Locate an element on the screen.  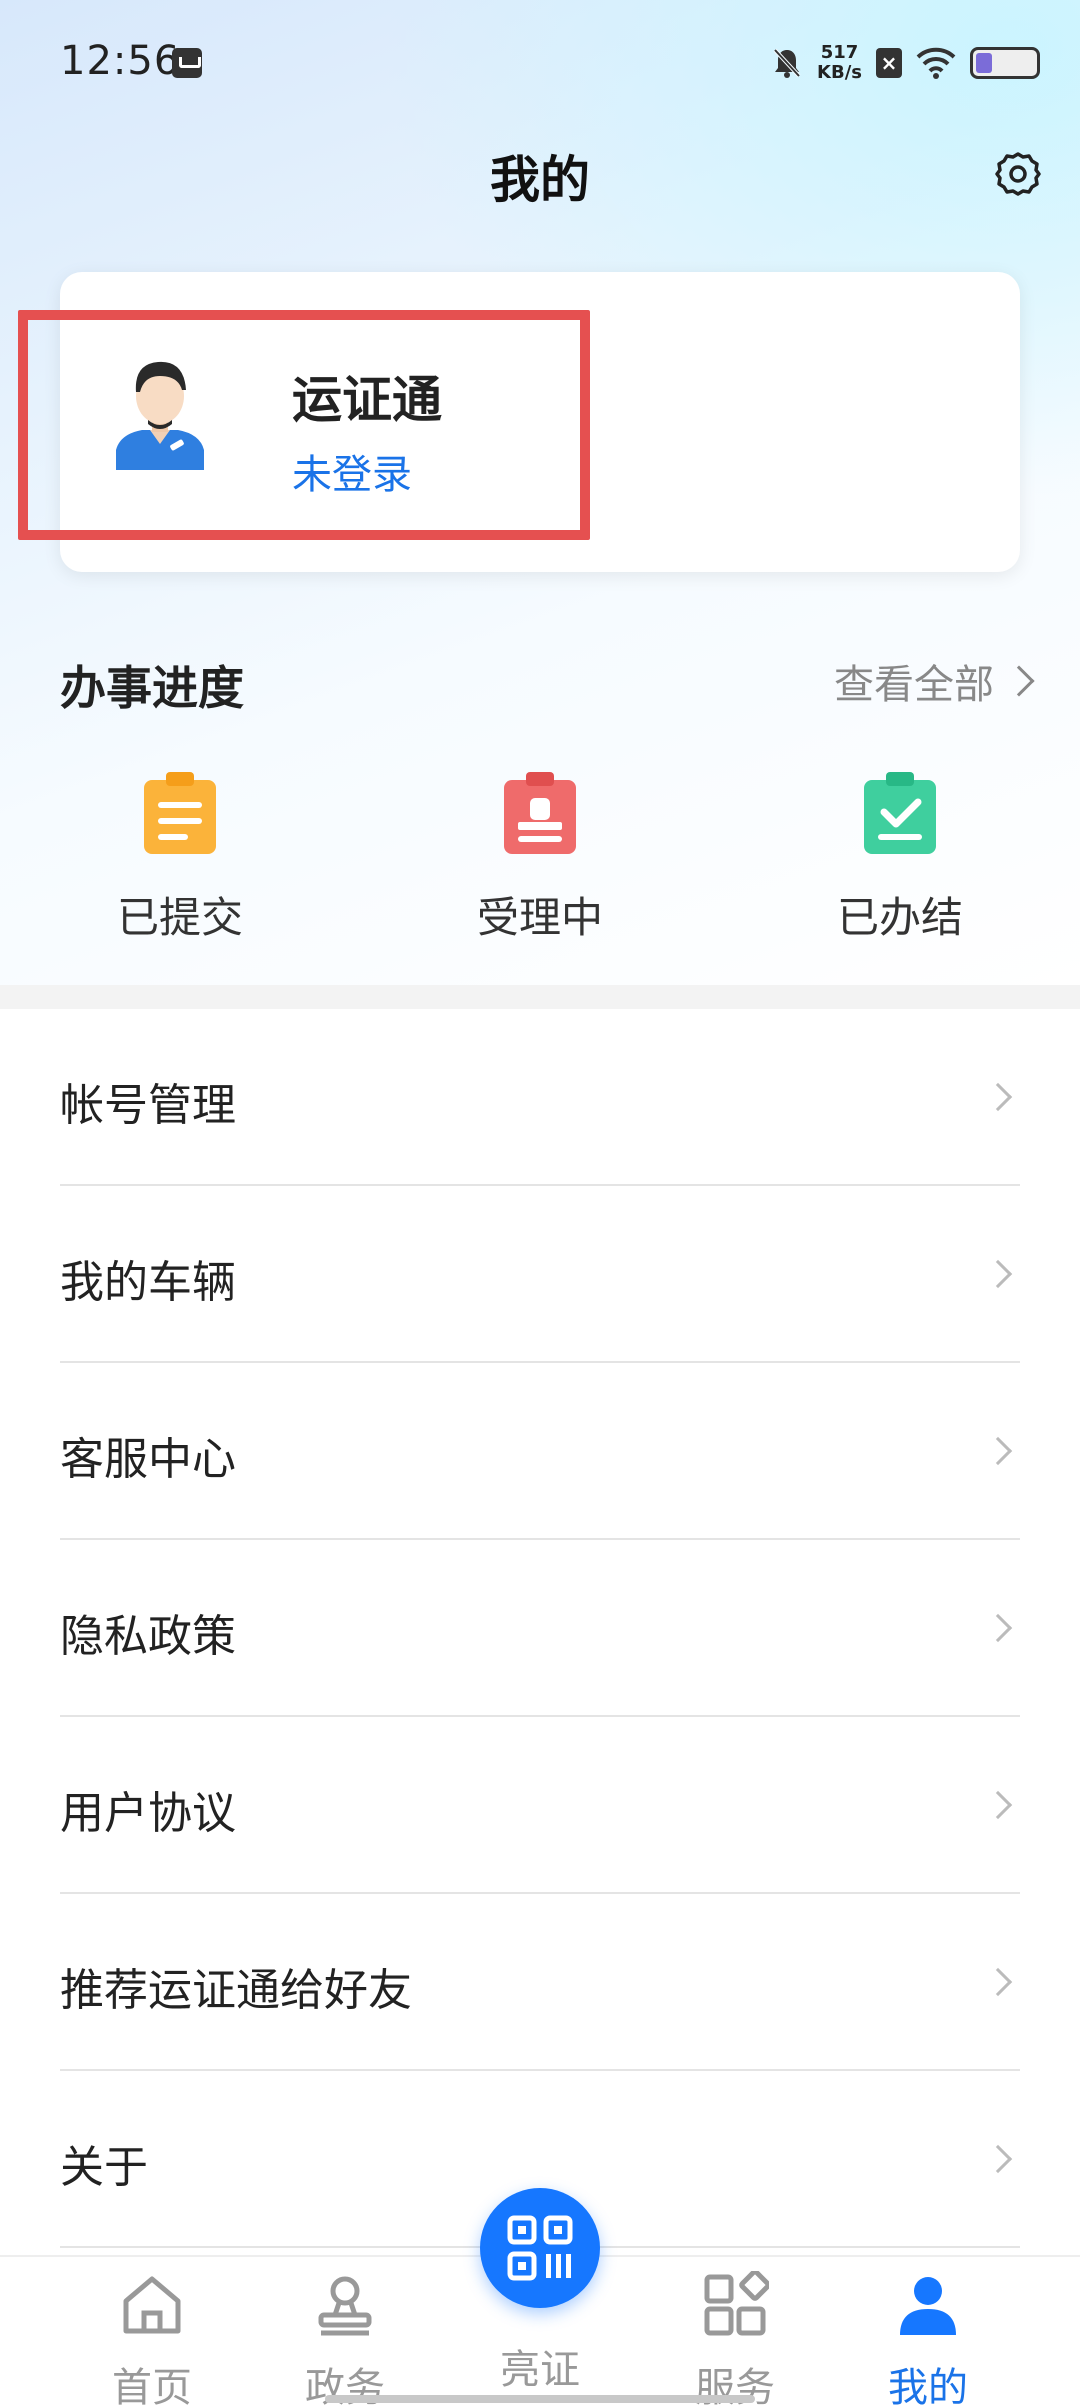
menu-item-label: 用户协议 is located at coordinates (148, 1813).